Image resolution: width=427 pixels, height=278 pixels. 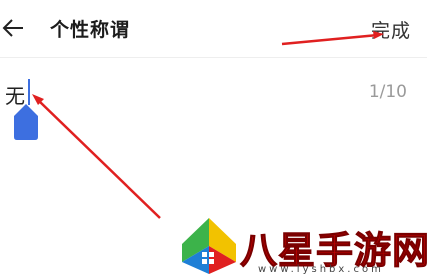 I want to click on text-caret, so click(x=29, y=92).